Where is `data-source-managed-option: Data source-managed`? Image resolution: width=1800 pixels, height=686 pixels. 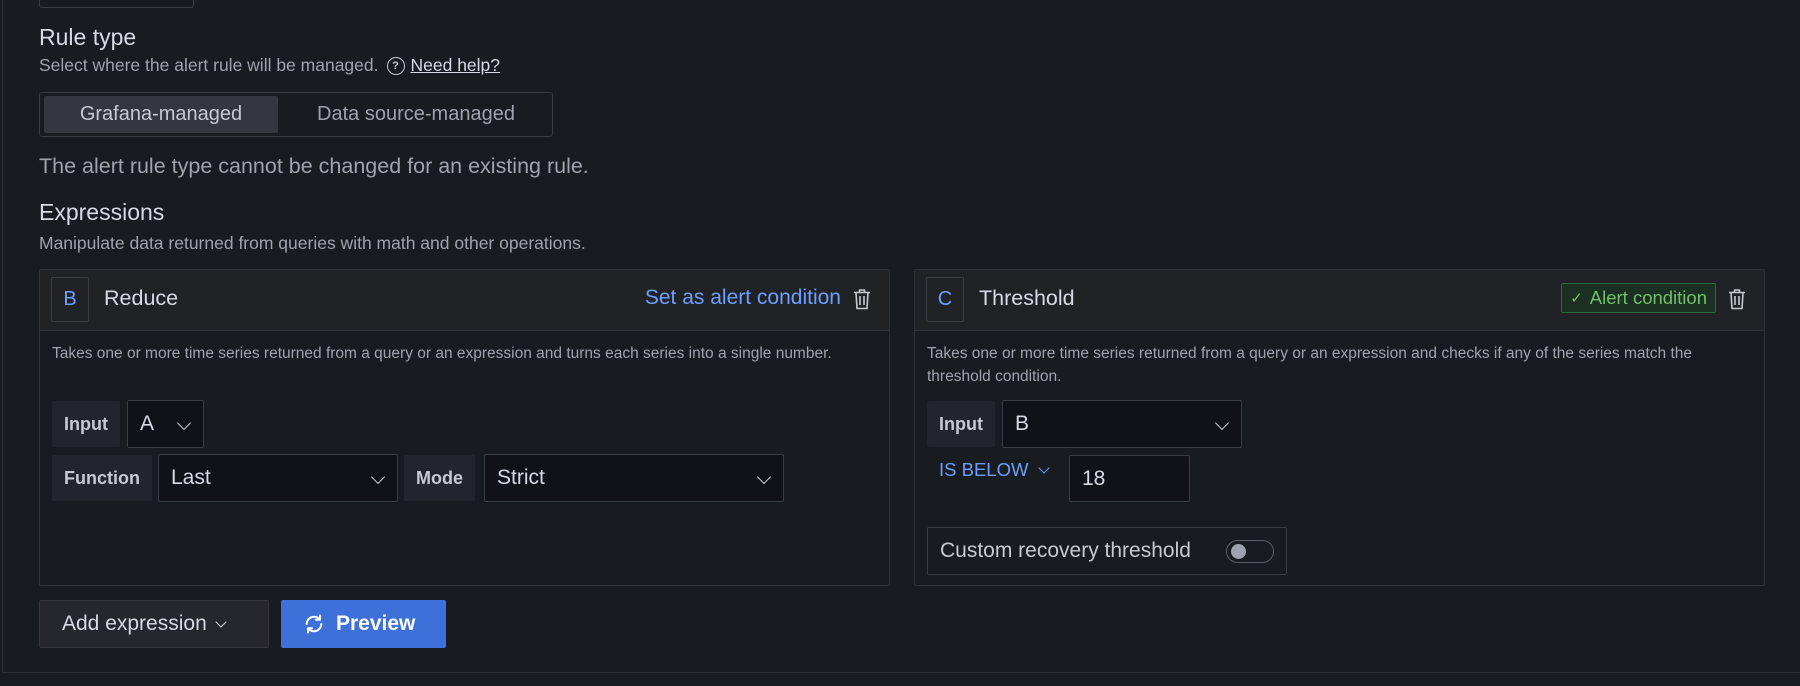 data-source-managed-option: Data source-managed is located at coordinates (416, 114).